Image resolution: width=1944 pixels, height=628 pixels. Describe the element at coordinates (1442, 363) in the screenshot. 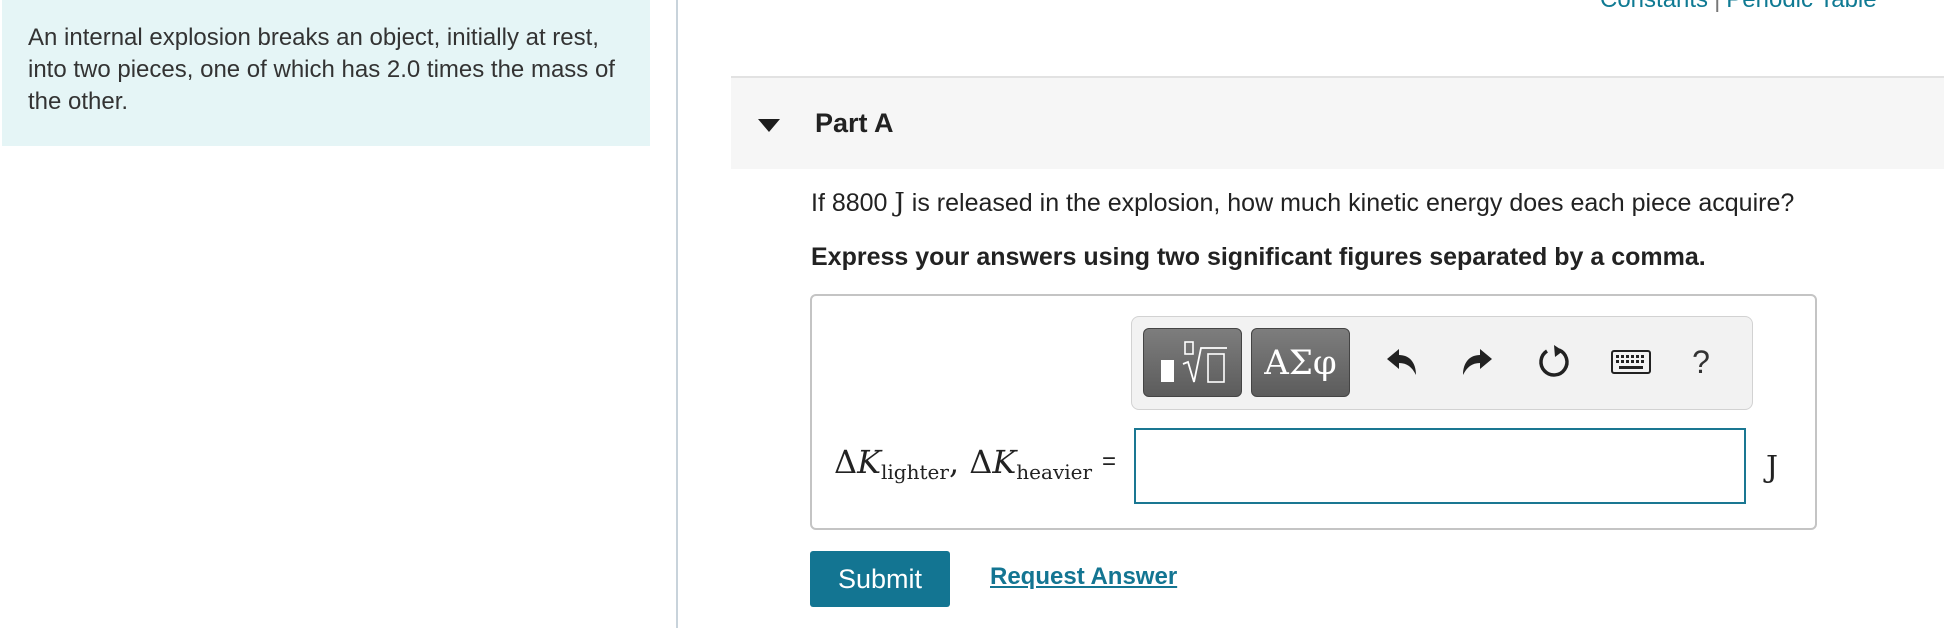

I see `math-toolbar: ΑΣφ ?` at that location.